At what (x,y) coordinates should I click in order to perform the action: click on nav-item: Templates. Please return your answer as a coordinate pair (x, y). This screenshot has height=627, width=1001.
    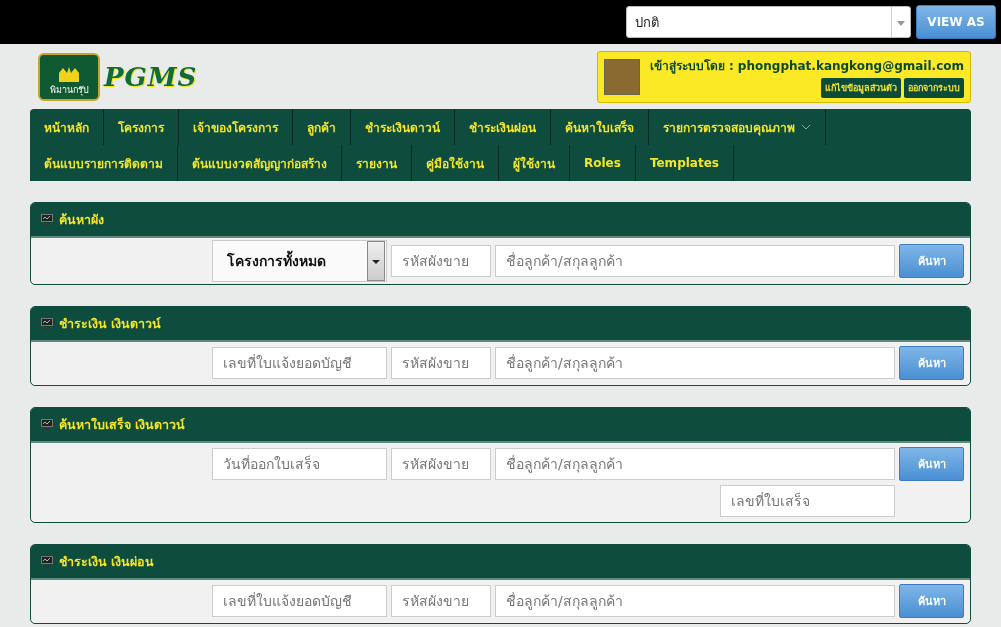
    Looking at the image, I should click on (684, 163).